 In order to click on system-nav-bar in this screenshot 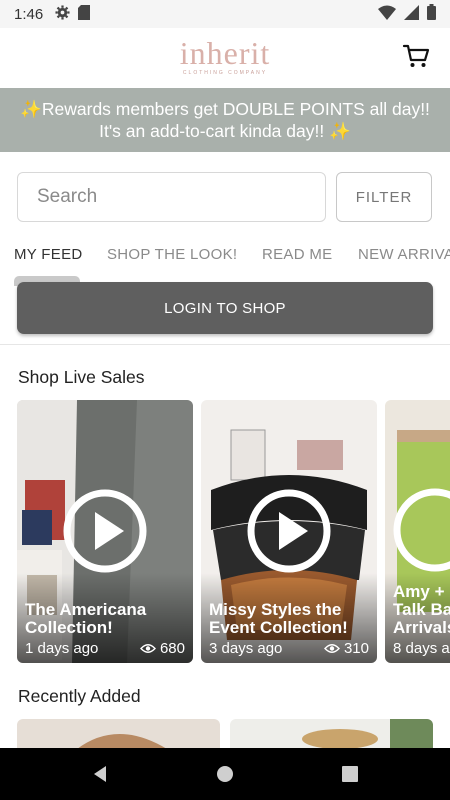, I will do `click(225, 774)`.